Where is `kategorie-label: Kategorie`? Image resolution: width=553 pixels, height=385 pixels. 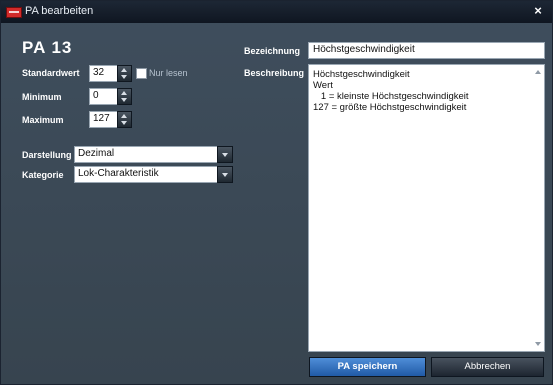 kategorie-label: Kategorie is located at coordinates (43, 175).